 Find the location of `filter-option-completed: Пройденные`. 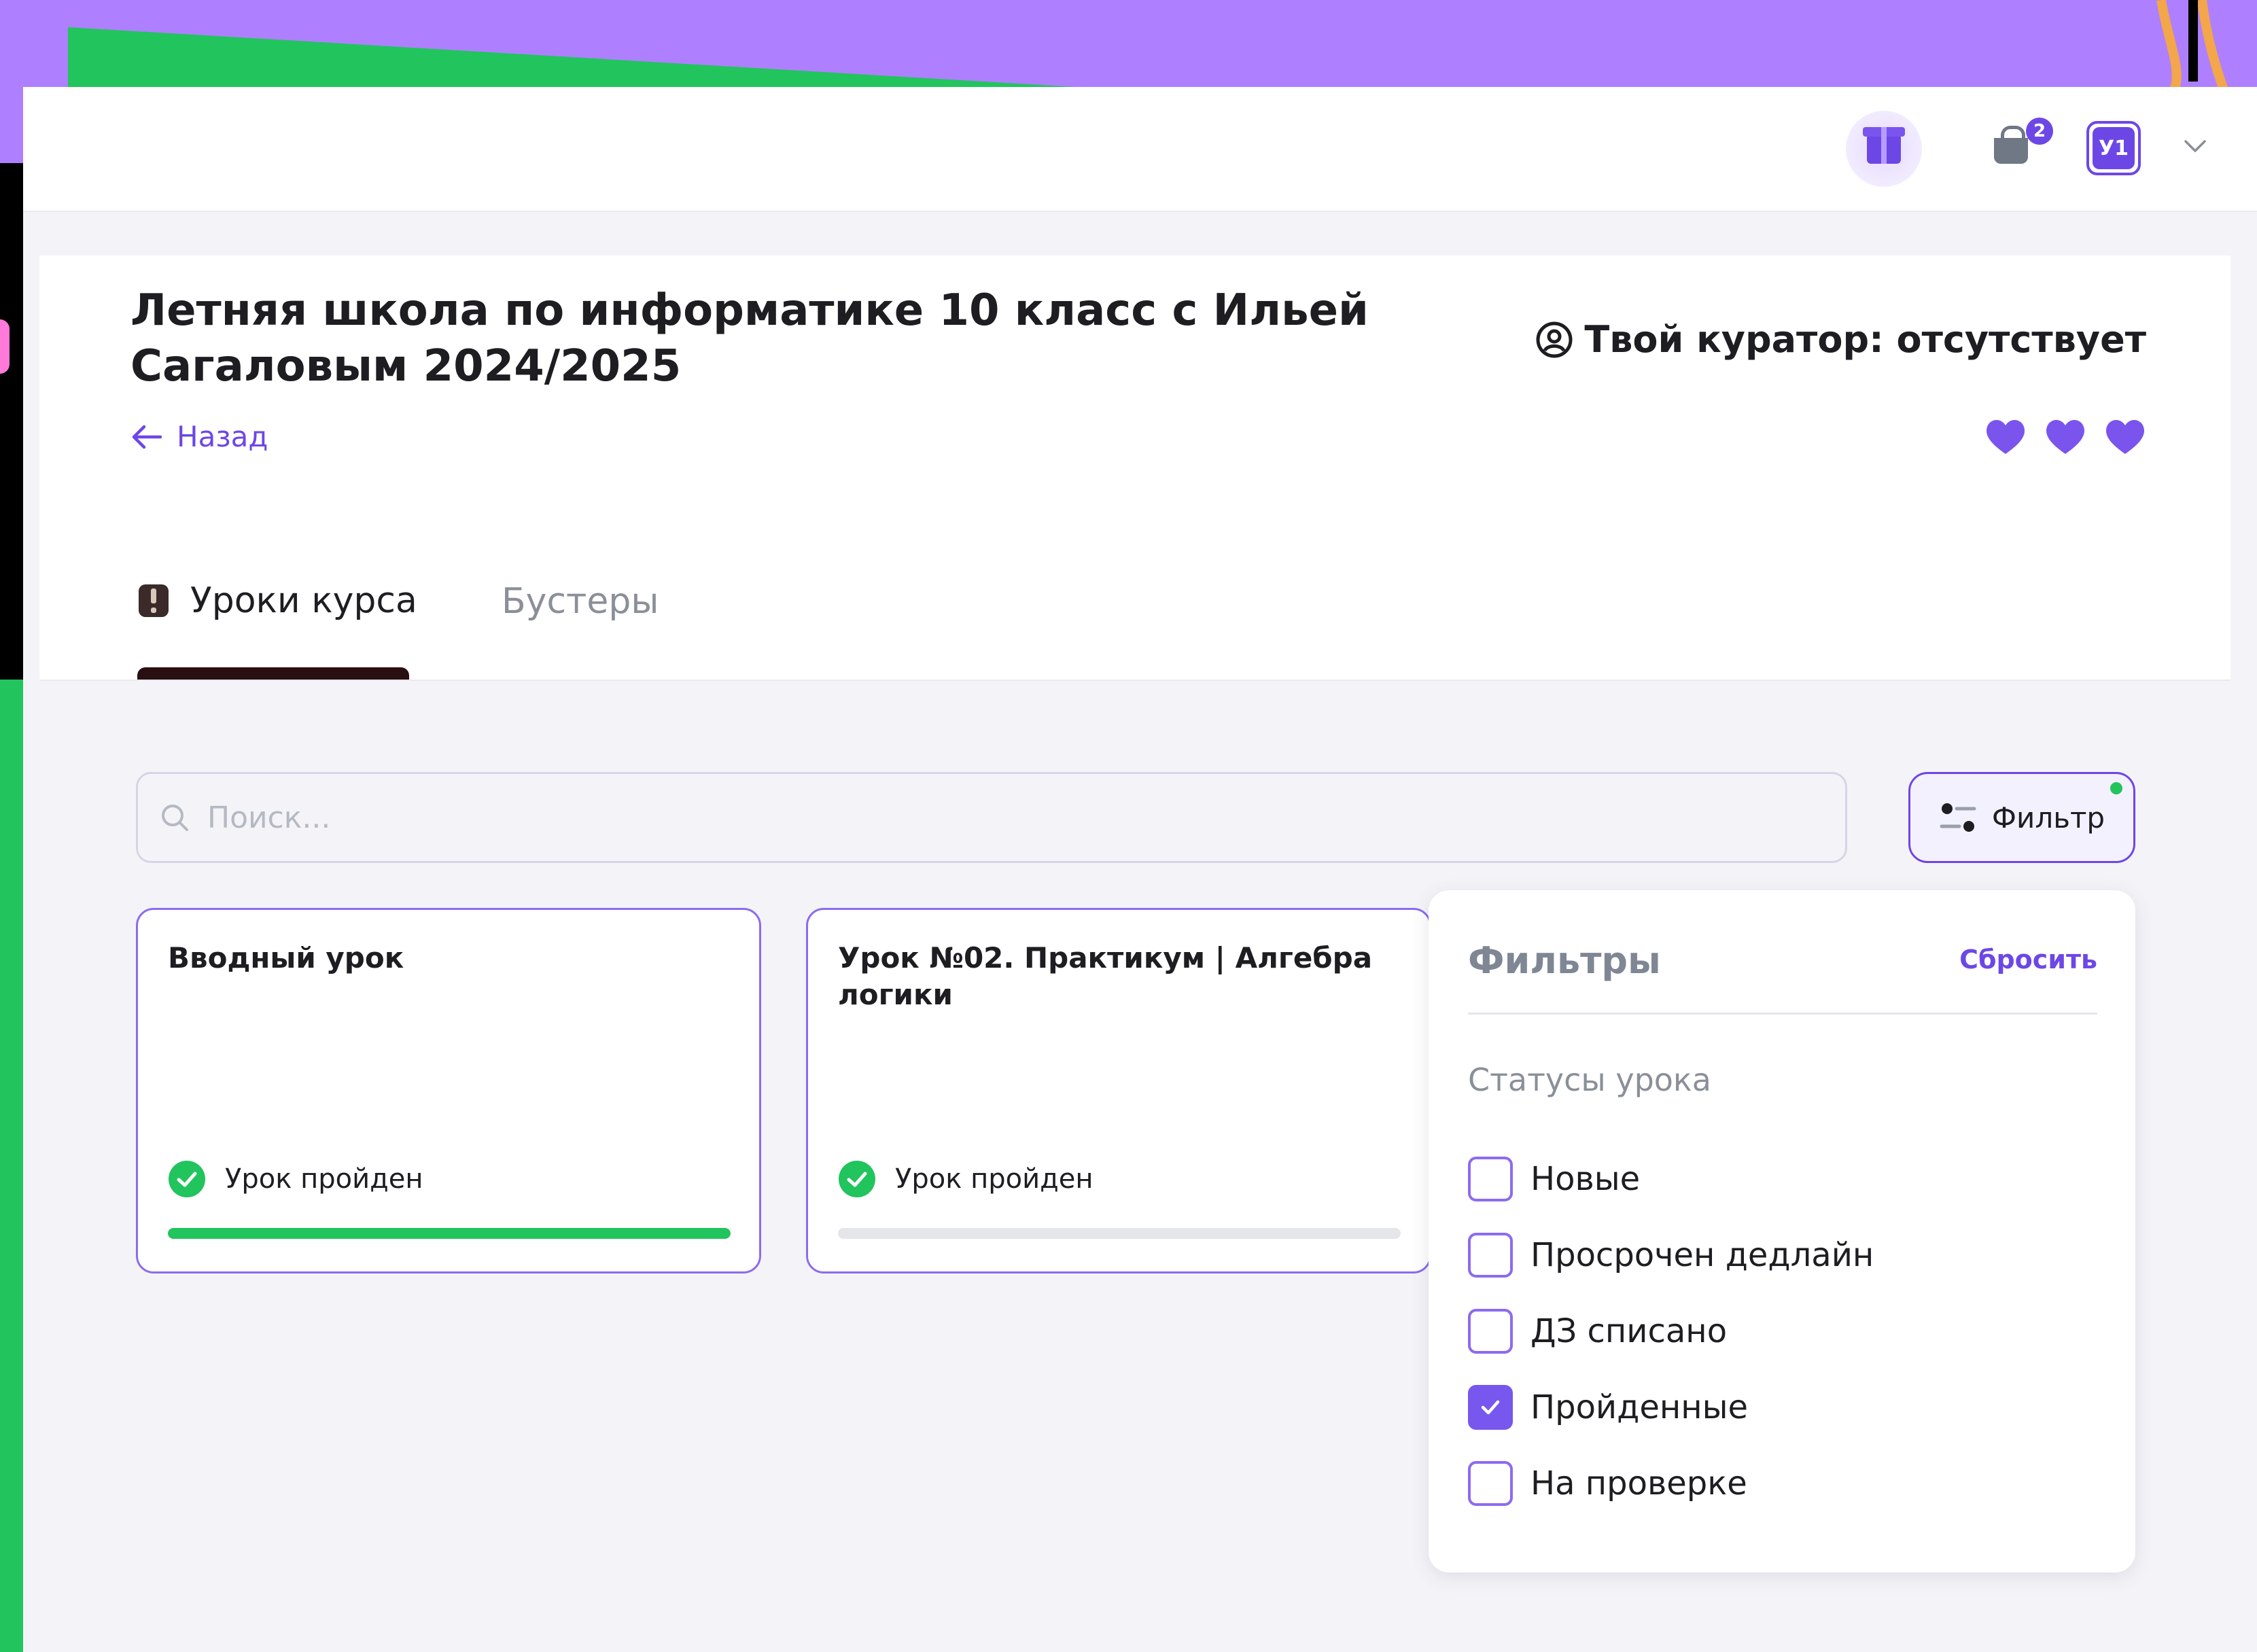

filter-option-completed: Пройденные is located at coordinates (1608, 1407).